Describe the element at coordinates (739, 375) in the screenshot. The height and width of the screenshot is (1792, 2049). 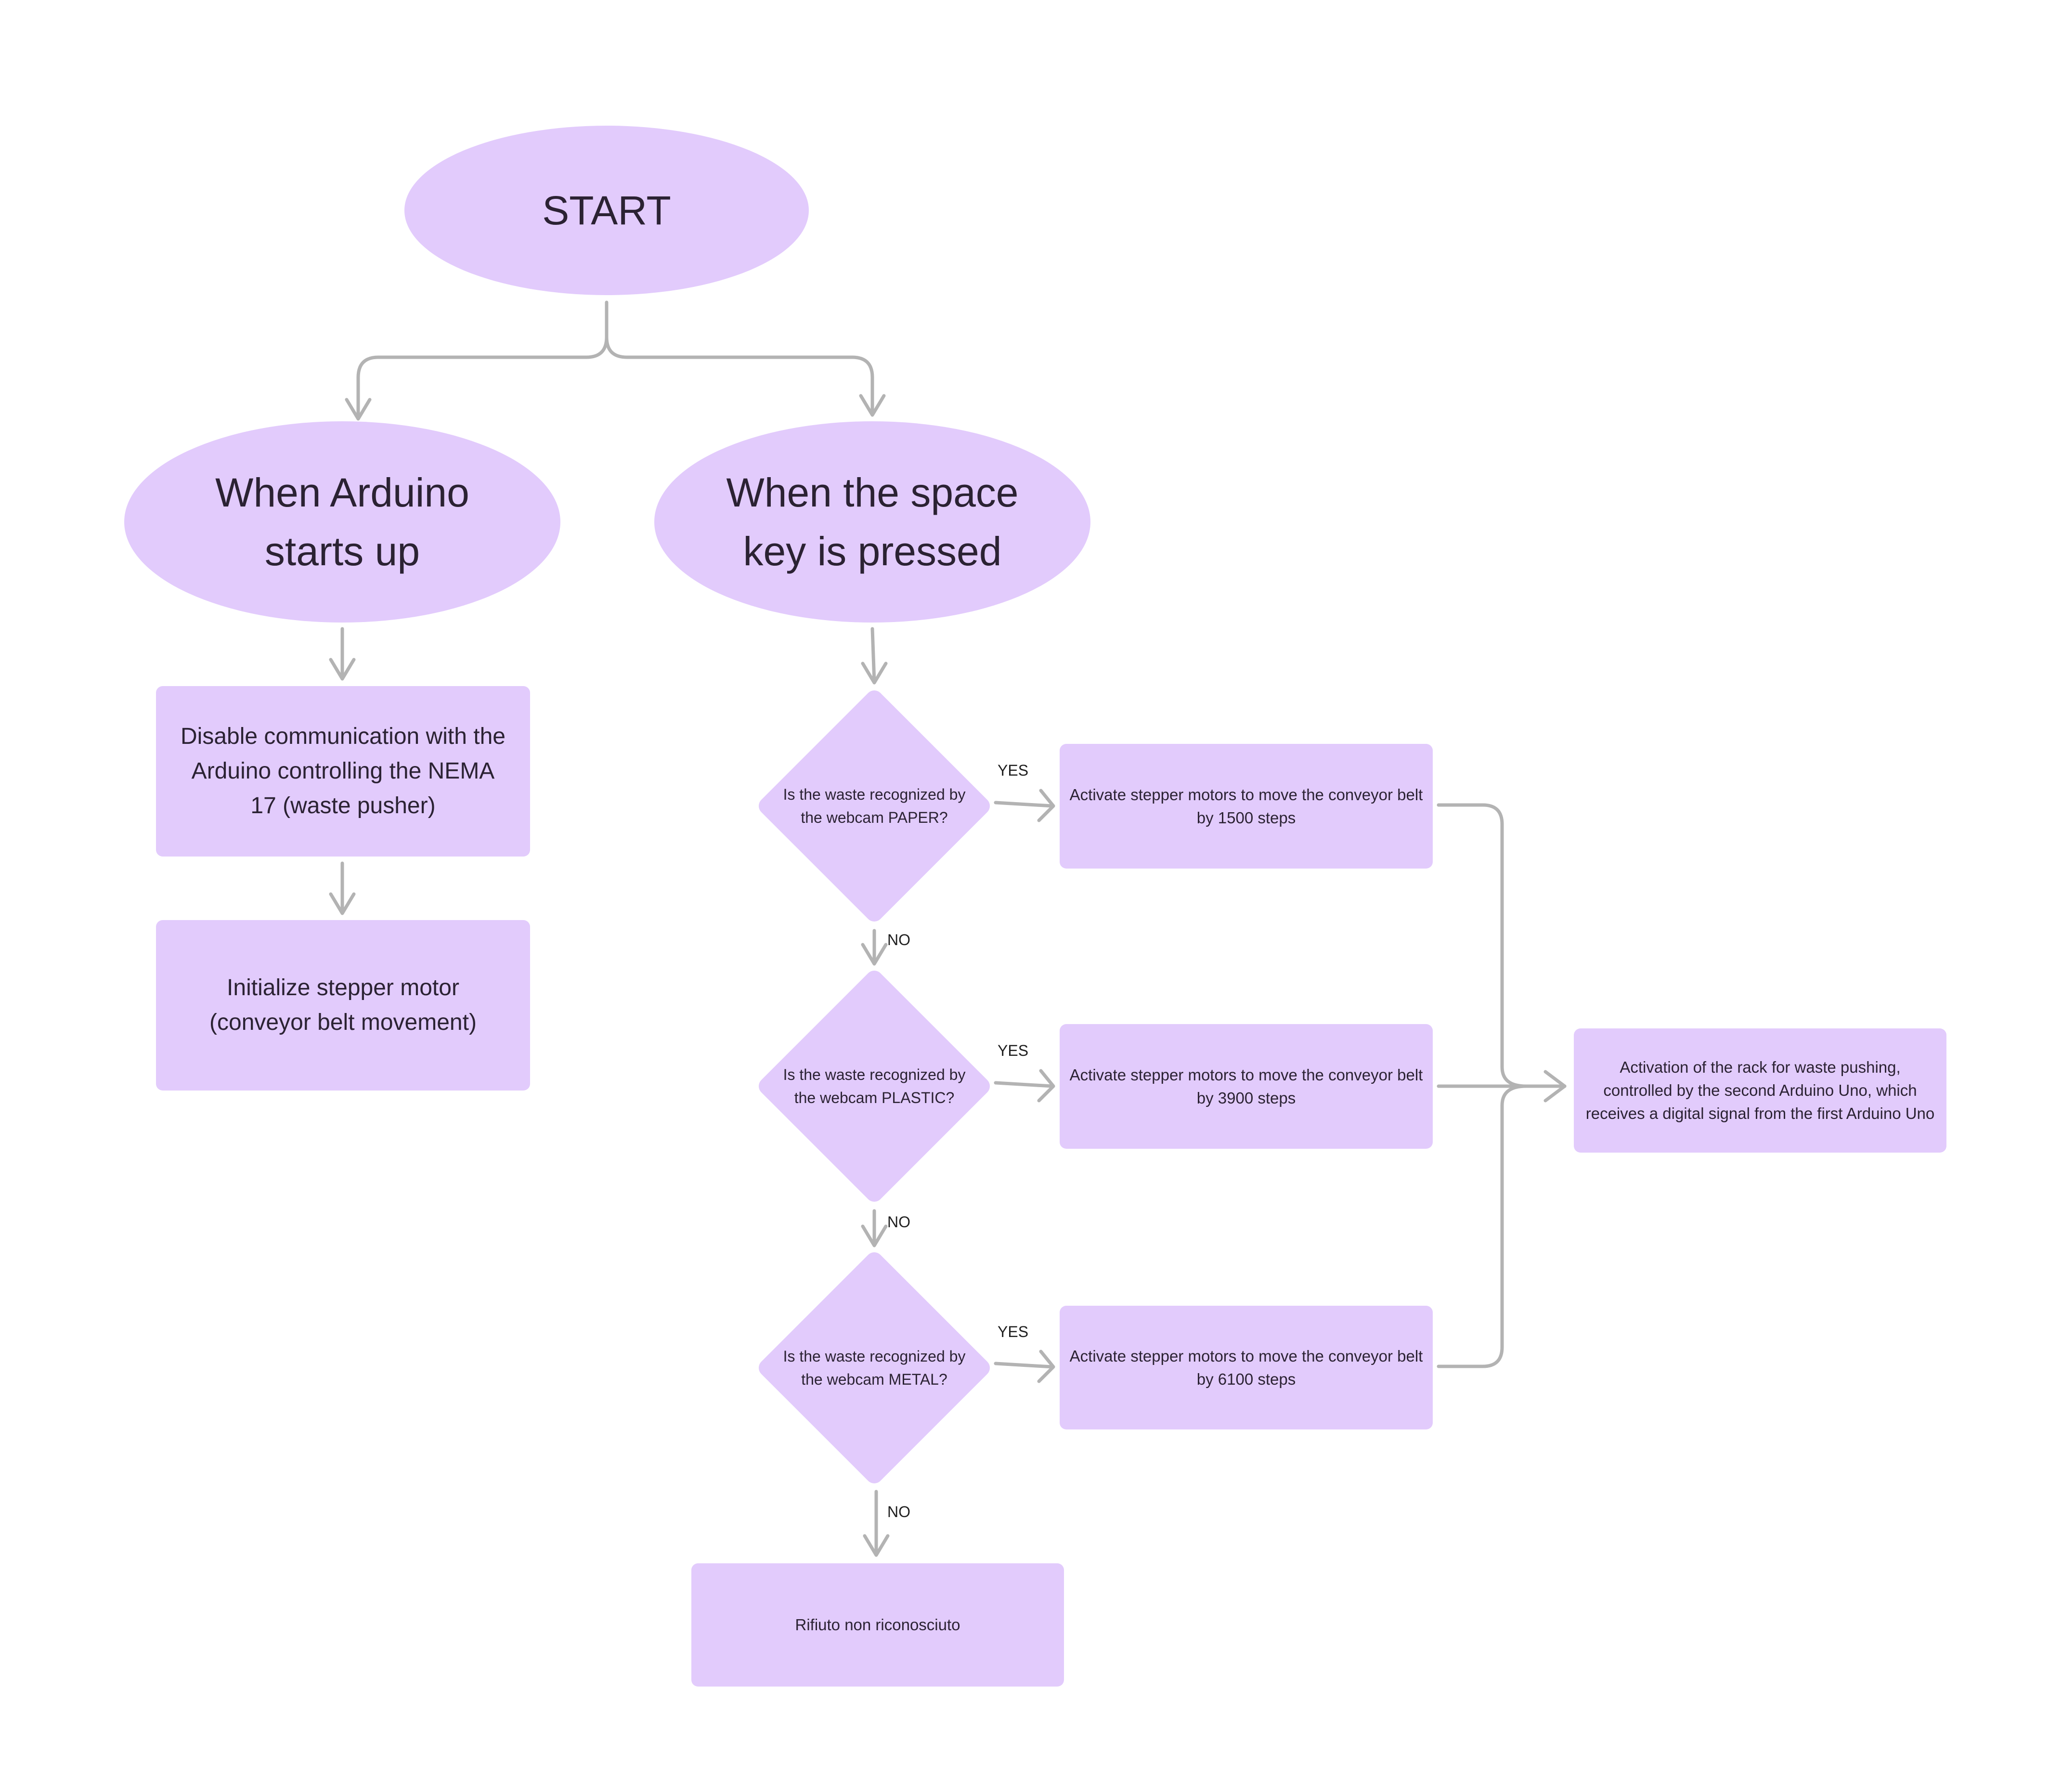
I see `edge-start-to-space` at that location.